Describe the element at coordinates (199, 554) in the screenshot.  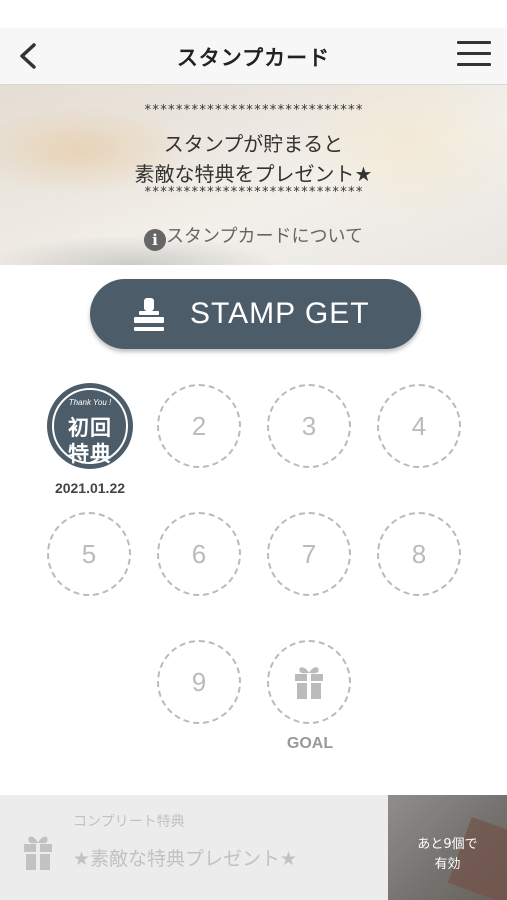
I see `stamp-slot-6: 6` at that location.